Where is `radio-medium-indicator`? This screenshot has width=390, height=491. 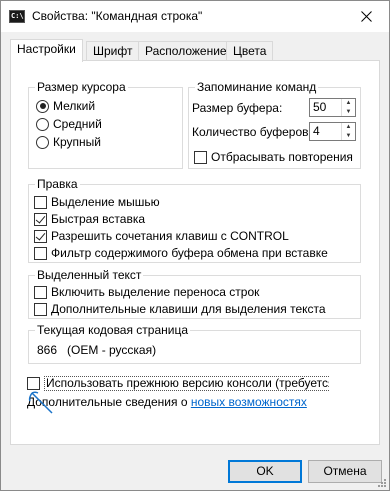 radio-medium-indicator is located at coordinates (42, 124).